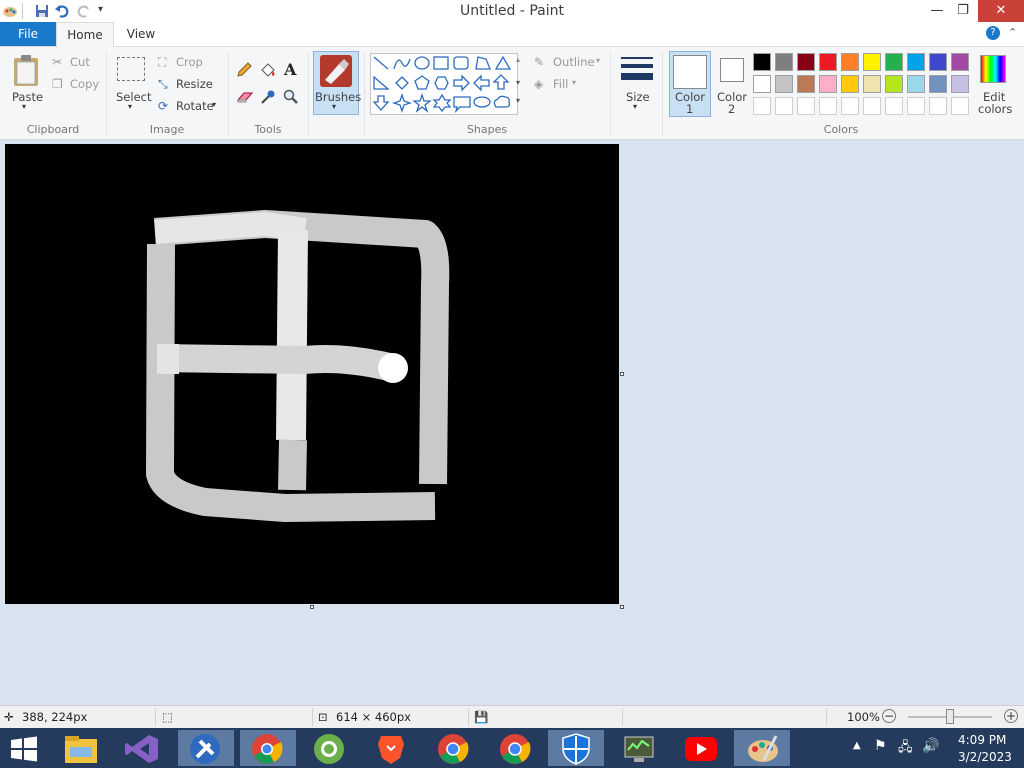 The image size is (1024, 768). I want to click on color-picker-icon, so click(268, 97).